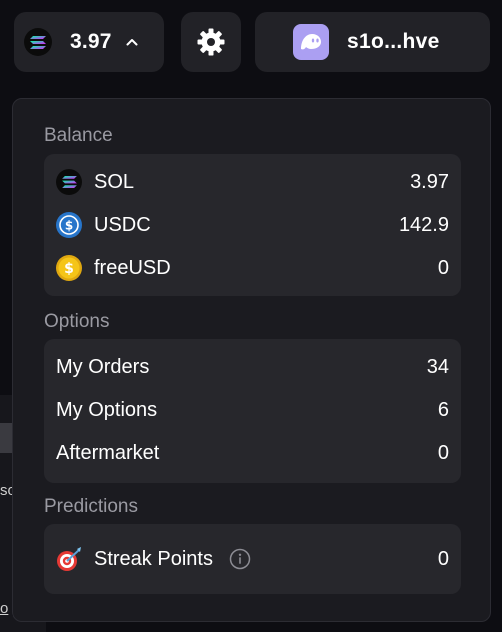 This screenshot has height=632, width=502. What do you see at coordinates (91, 506) in the screenshot?
I see `predictions-section-title: Predictions` at bounding box center [91, 506].